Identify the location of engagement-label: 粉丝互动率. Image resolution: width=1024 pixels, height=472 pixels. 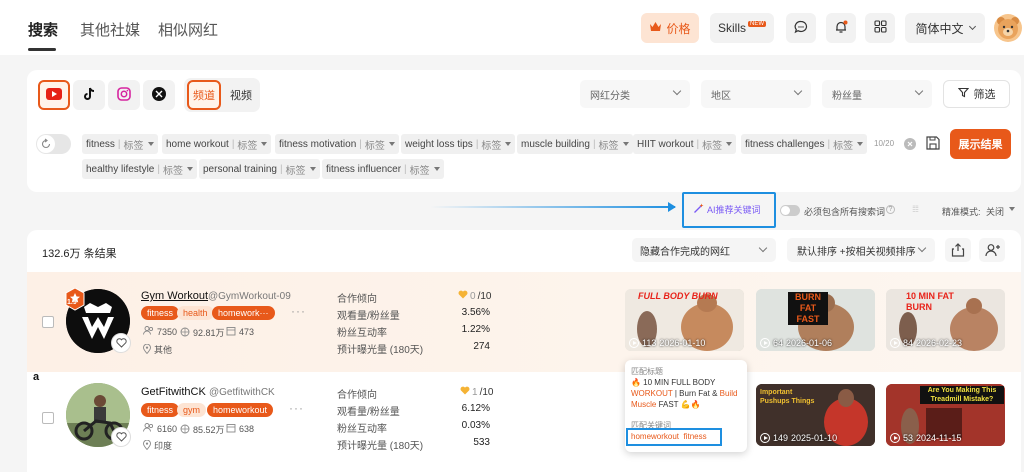
(362, 429).